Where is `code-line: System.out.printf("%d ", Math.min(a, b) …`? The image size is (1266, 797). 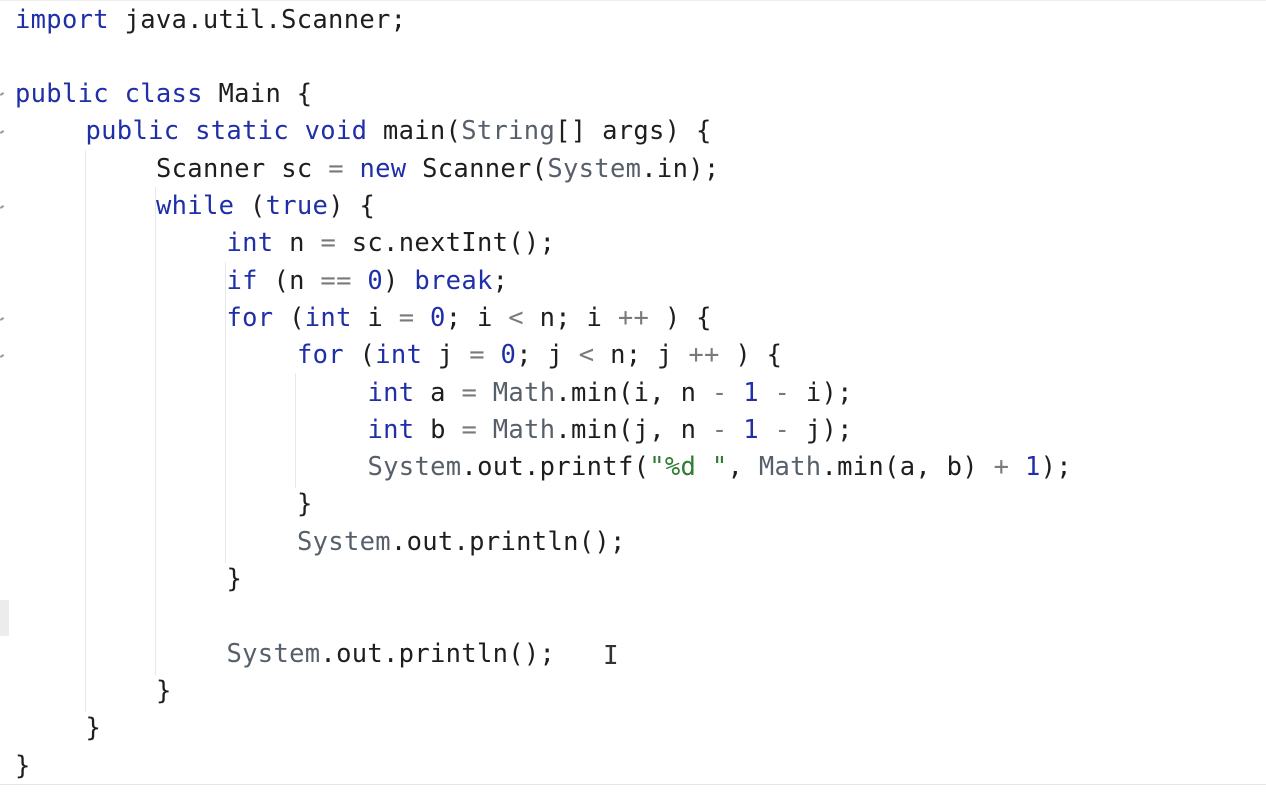 code-line: System.out.printf("%d ", Math.min(a, b) … is located at coordinates (720, 467).